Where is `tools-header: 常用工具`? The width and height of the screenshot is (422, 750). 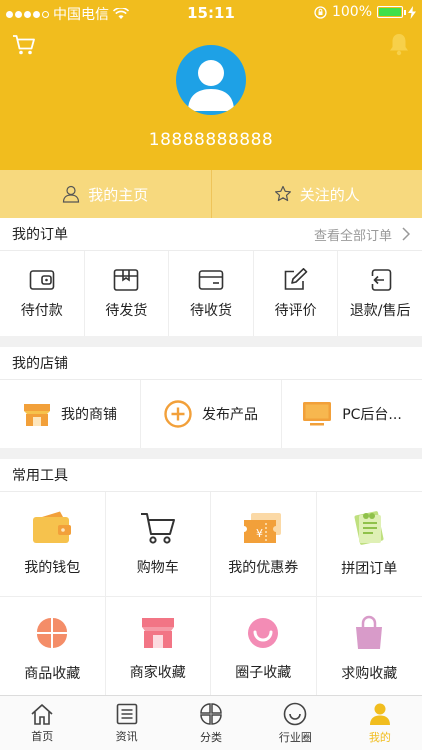 tools-header: 常用工具 is located at coordinates (211, 475).